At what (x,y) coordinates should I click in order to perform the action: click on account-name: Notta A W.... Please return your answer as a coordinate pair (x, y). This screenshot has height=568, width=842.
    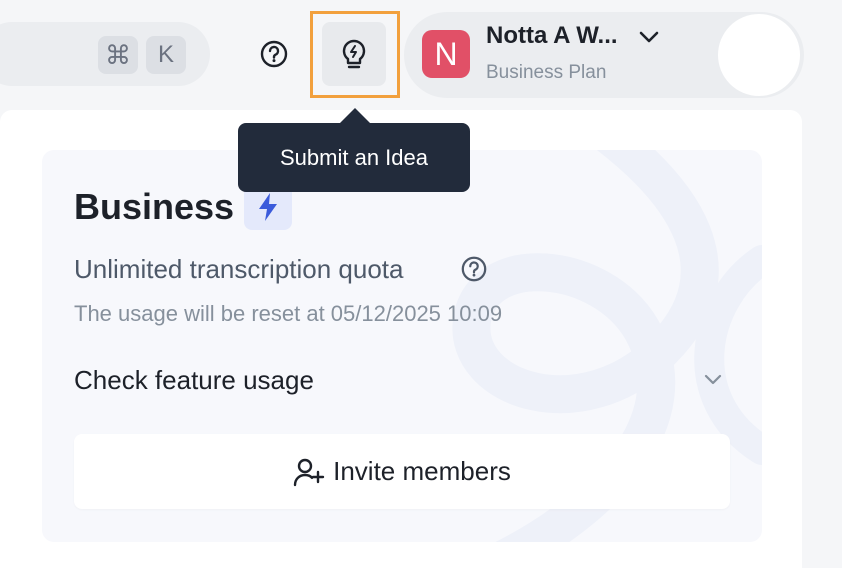
    Looking at the image, I should click on (552, 36).